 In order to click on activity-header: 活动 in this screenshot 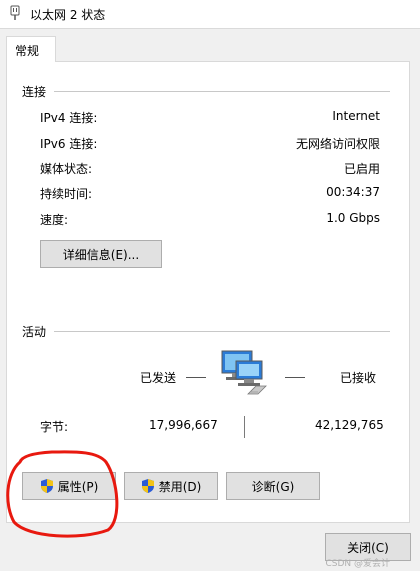, I will do `click(34, 332)`.